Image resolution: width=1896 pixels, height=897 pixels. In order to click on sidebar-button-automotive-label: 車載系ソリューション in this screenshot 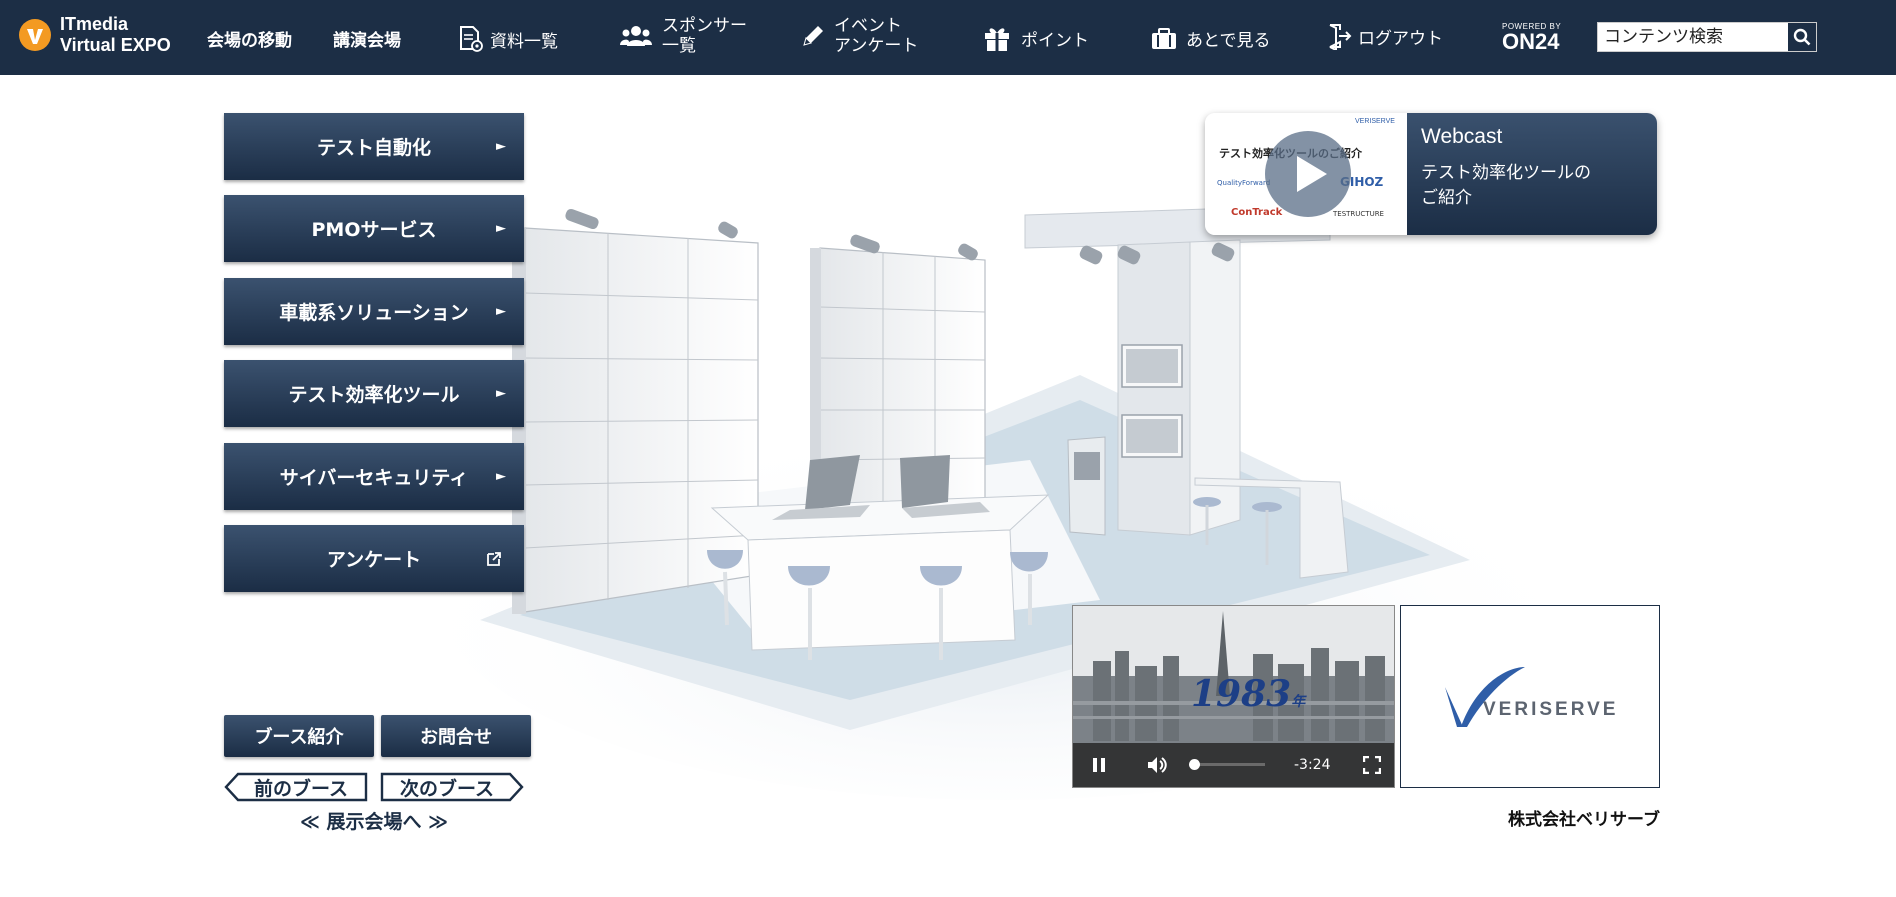, I will do `click(374, 313)`.